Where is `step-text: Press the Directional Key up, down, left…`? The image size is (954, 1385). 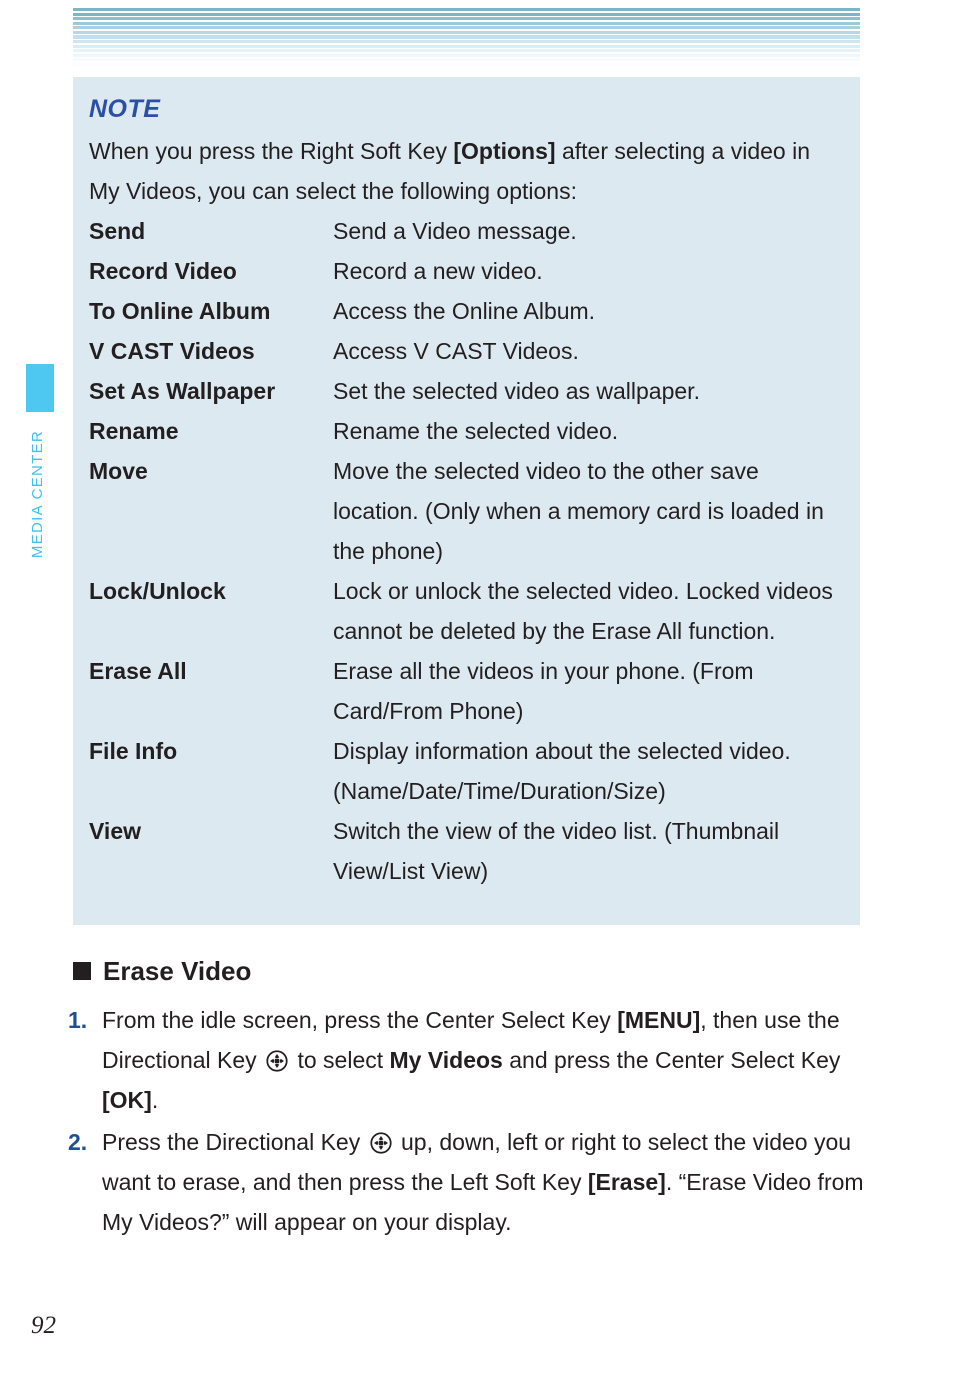 step-text: Press the Directional Key up, down, left… is located at coordinates (490, 1182).